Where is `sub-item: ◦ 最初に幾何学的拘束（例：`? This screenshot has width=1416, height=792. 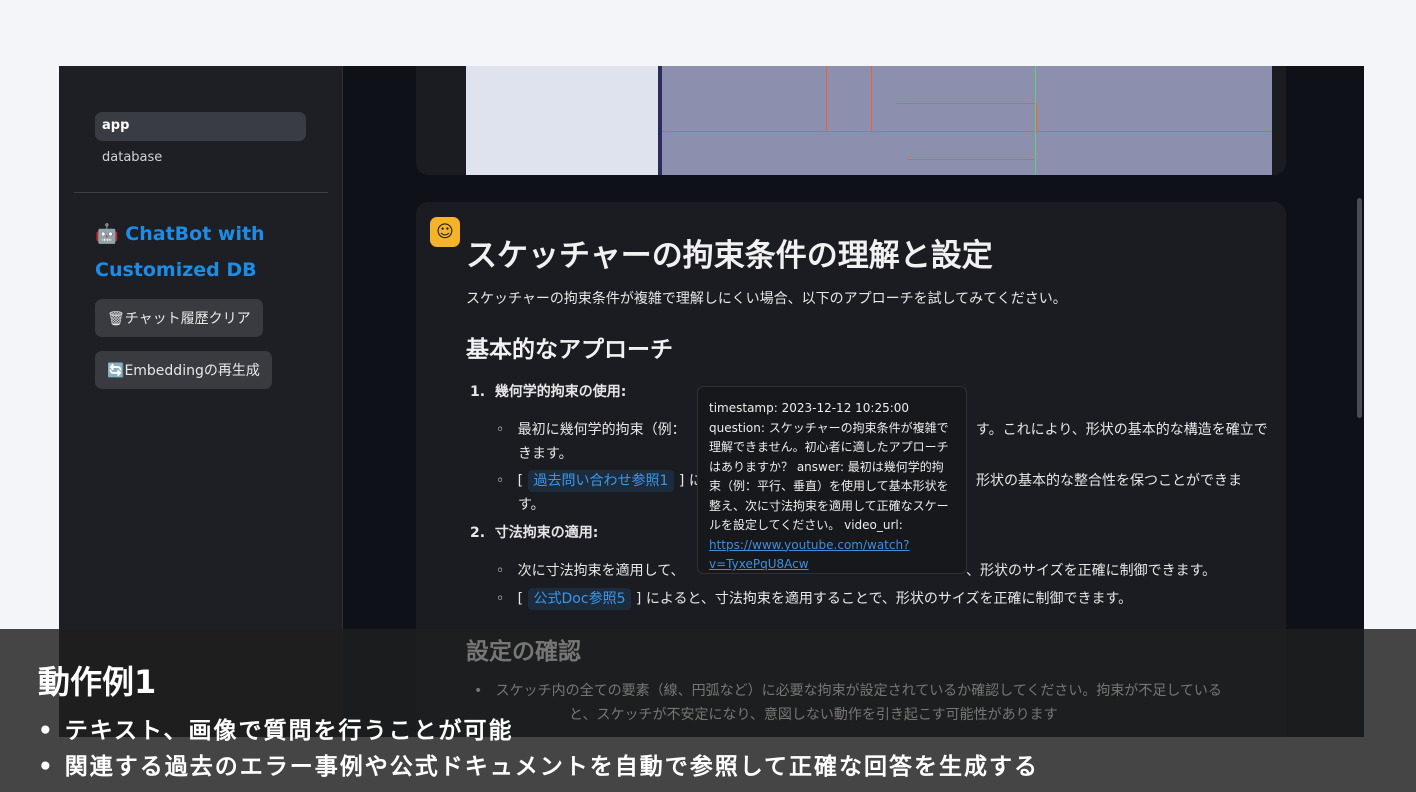 sub-item: ◦ 最初に幾何学的拘束（例： is located at coordinates (591, 430).